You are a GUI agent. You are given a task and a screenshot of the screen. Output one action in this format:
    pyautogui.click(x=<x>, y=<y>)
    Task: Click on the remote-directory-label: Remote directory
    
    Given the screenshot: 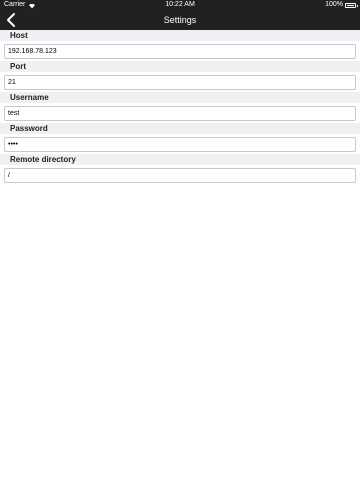 What is the action you would take?
    pyautogui.click(x=43, y=159)
    